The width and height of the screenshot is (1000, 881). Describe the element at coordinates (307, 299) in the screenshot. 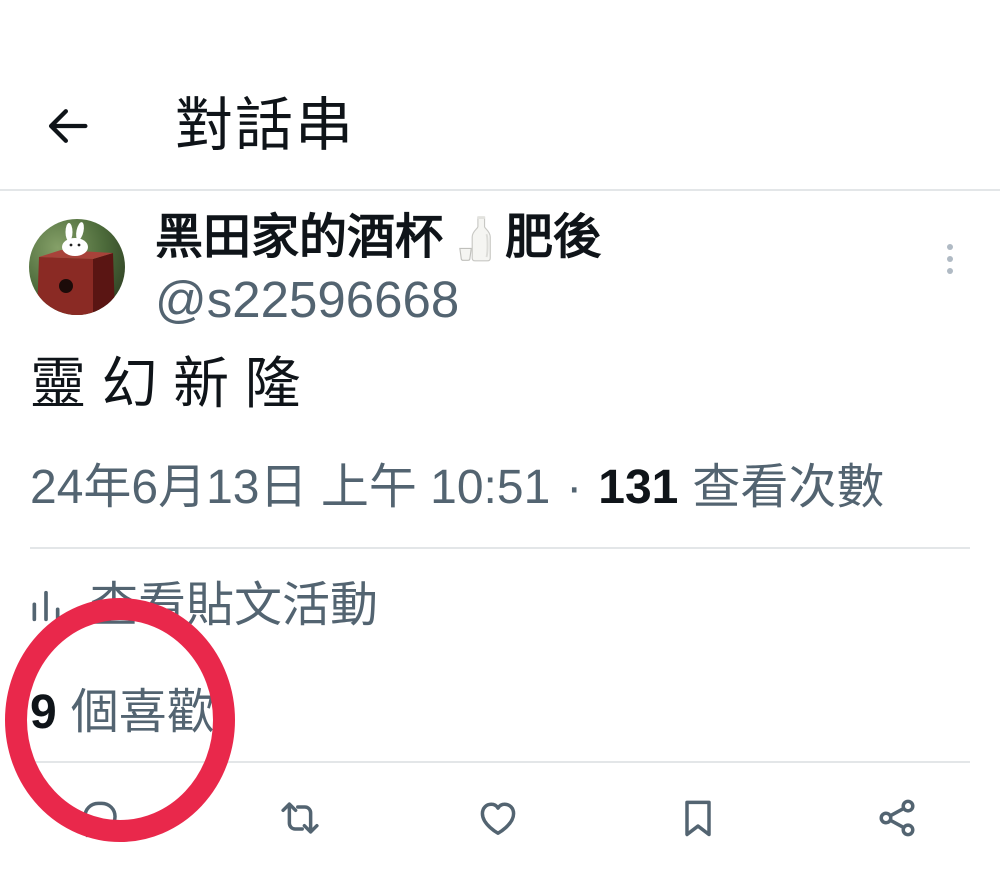

I see `author-handle: @s22596668` at that location.